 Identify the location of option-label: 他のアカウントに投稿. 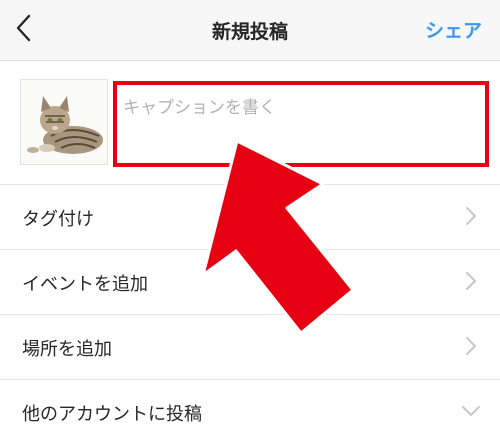
(112, 414).